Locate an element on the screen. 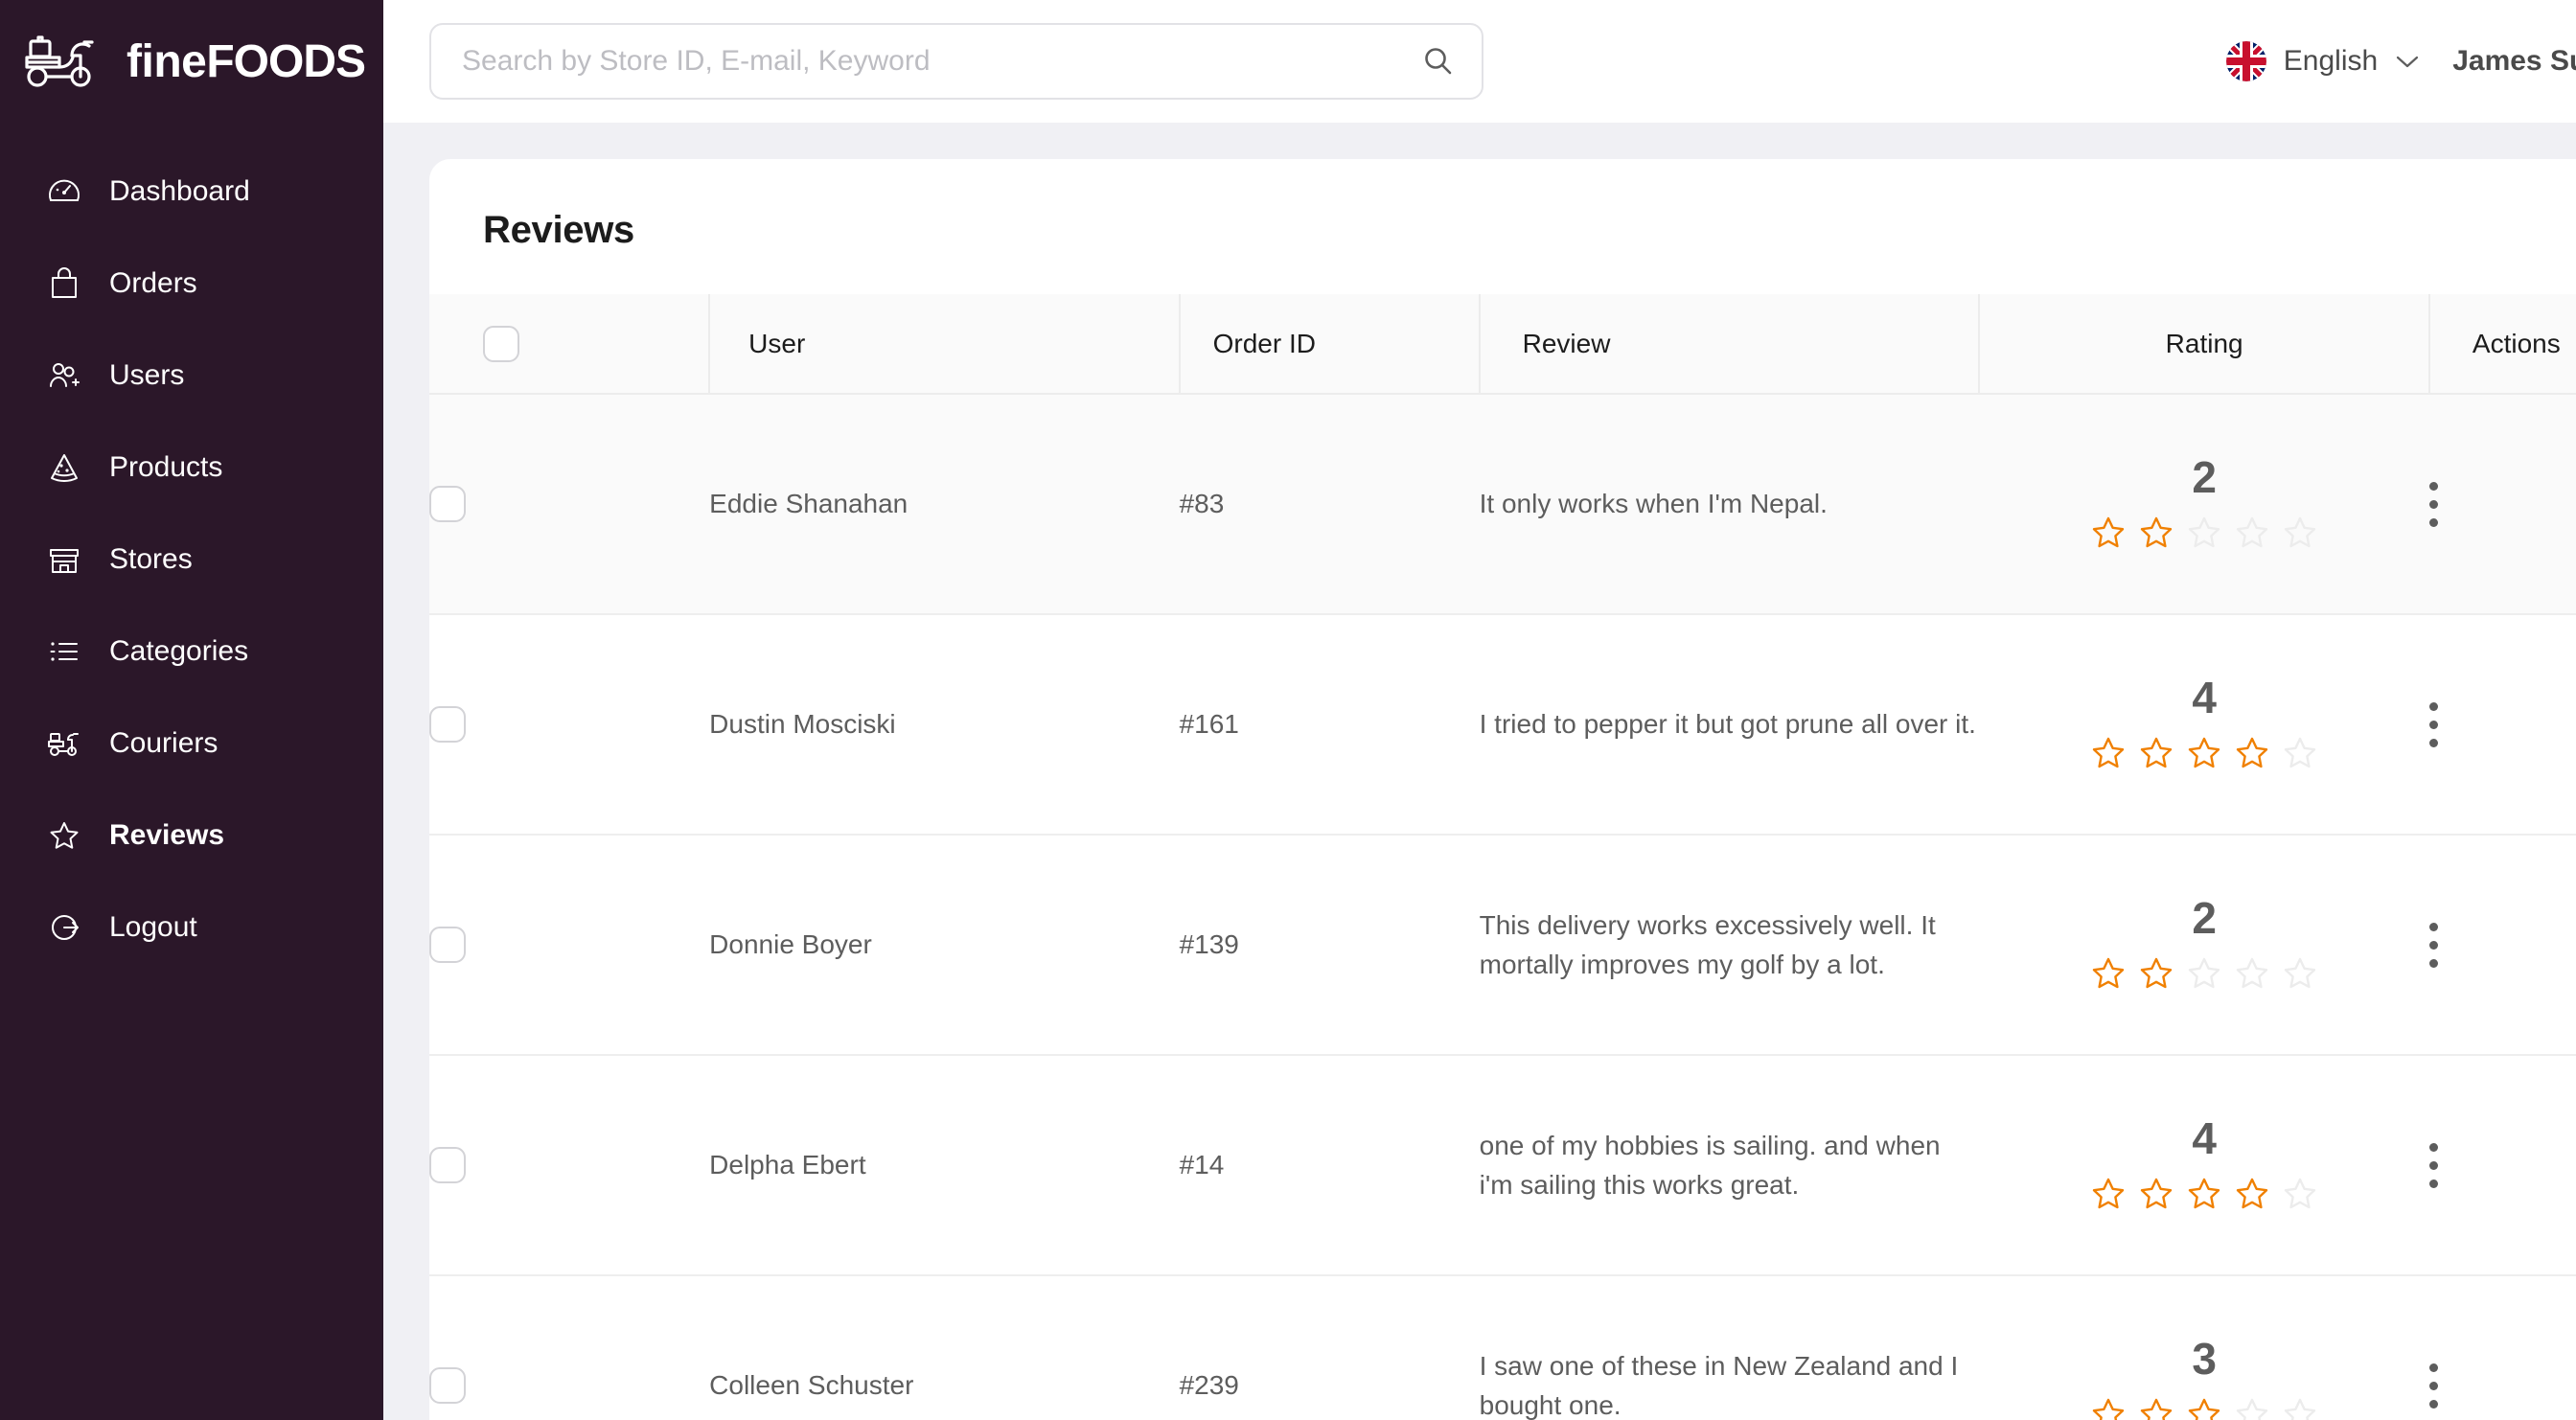  sidebar-item-products: Products is located at coordinates (191, 468).